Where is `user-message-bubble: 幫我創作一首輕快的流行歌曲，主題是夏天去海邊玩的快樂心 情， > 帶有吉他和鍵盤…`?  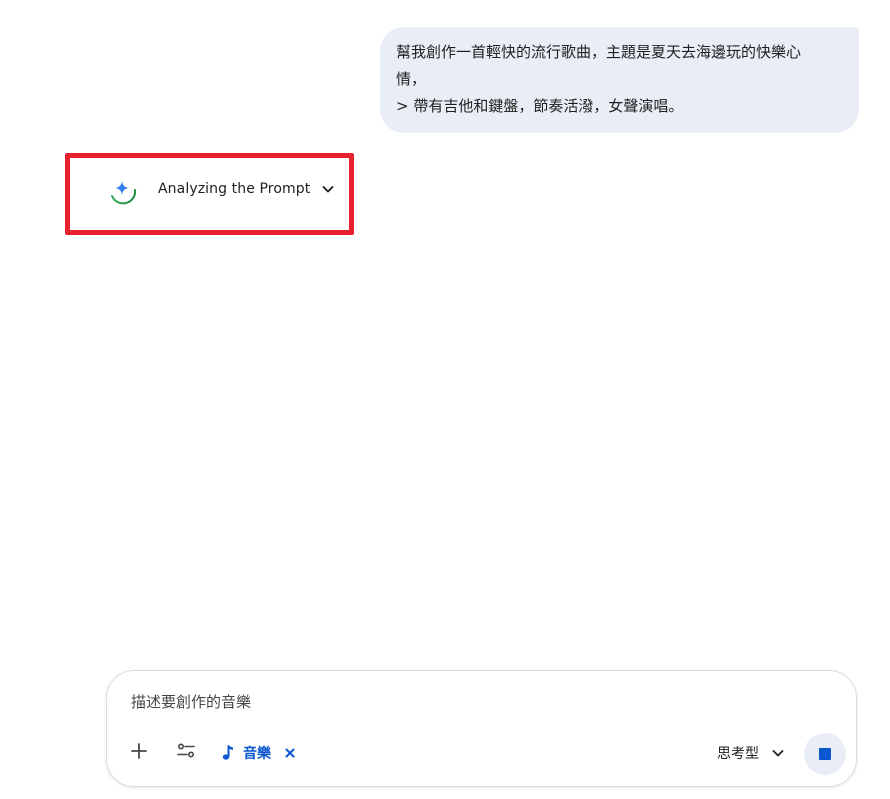 user-message-bubble: 幫我創作一首輕快的流行歌曲，主題是夏天去海邊玩的快樂心 情， > 帶有吉他和鍵盤… is located at coordinates (619, 80).